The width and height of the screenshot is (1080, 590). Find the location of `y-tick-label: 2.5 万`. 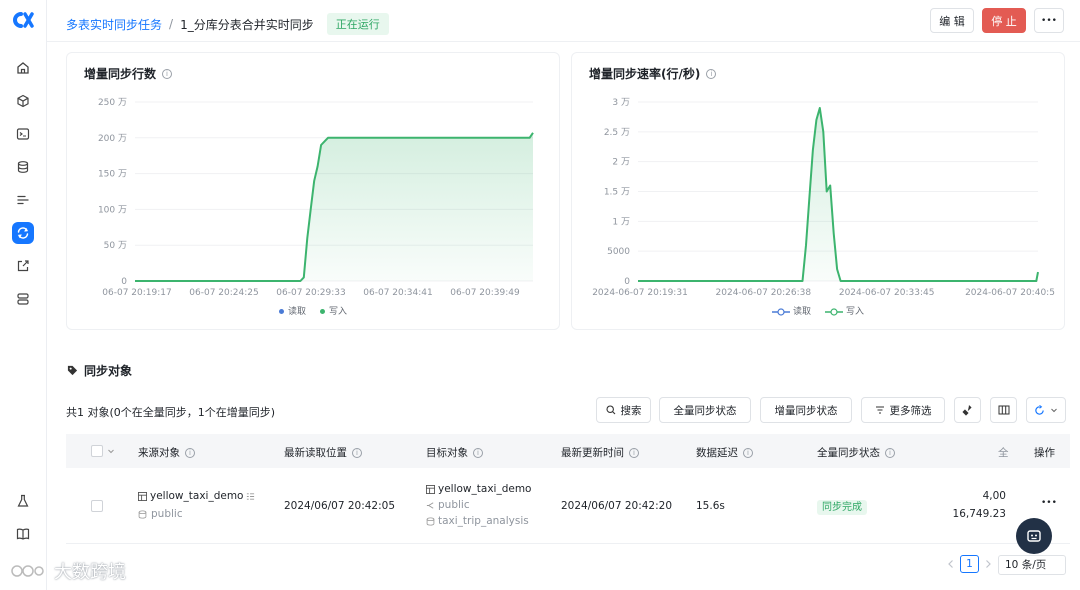

y-tick-label: 2.5 万 is located at coordinates (617, 133).